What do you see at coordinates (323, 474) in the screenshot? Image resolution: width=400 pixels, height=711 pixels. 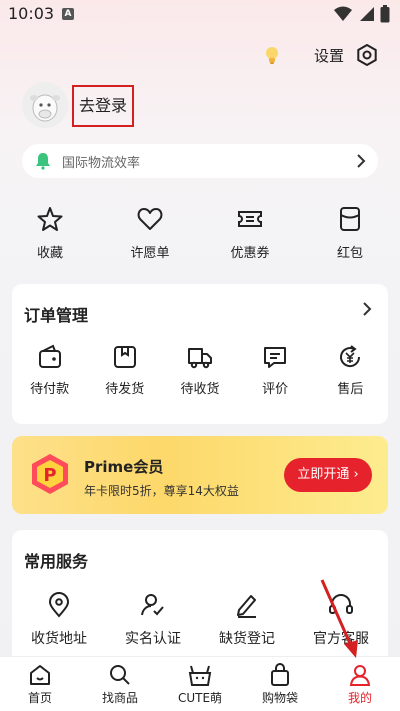 I see `prime-button-label: 立即开通` at bounding box center [323, 474].